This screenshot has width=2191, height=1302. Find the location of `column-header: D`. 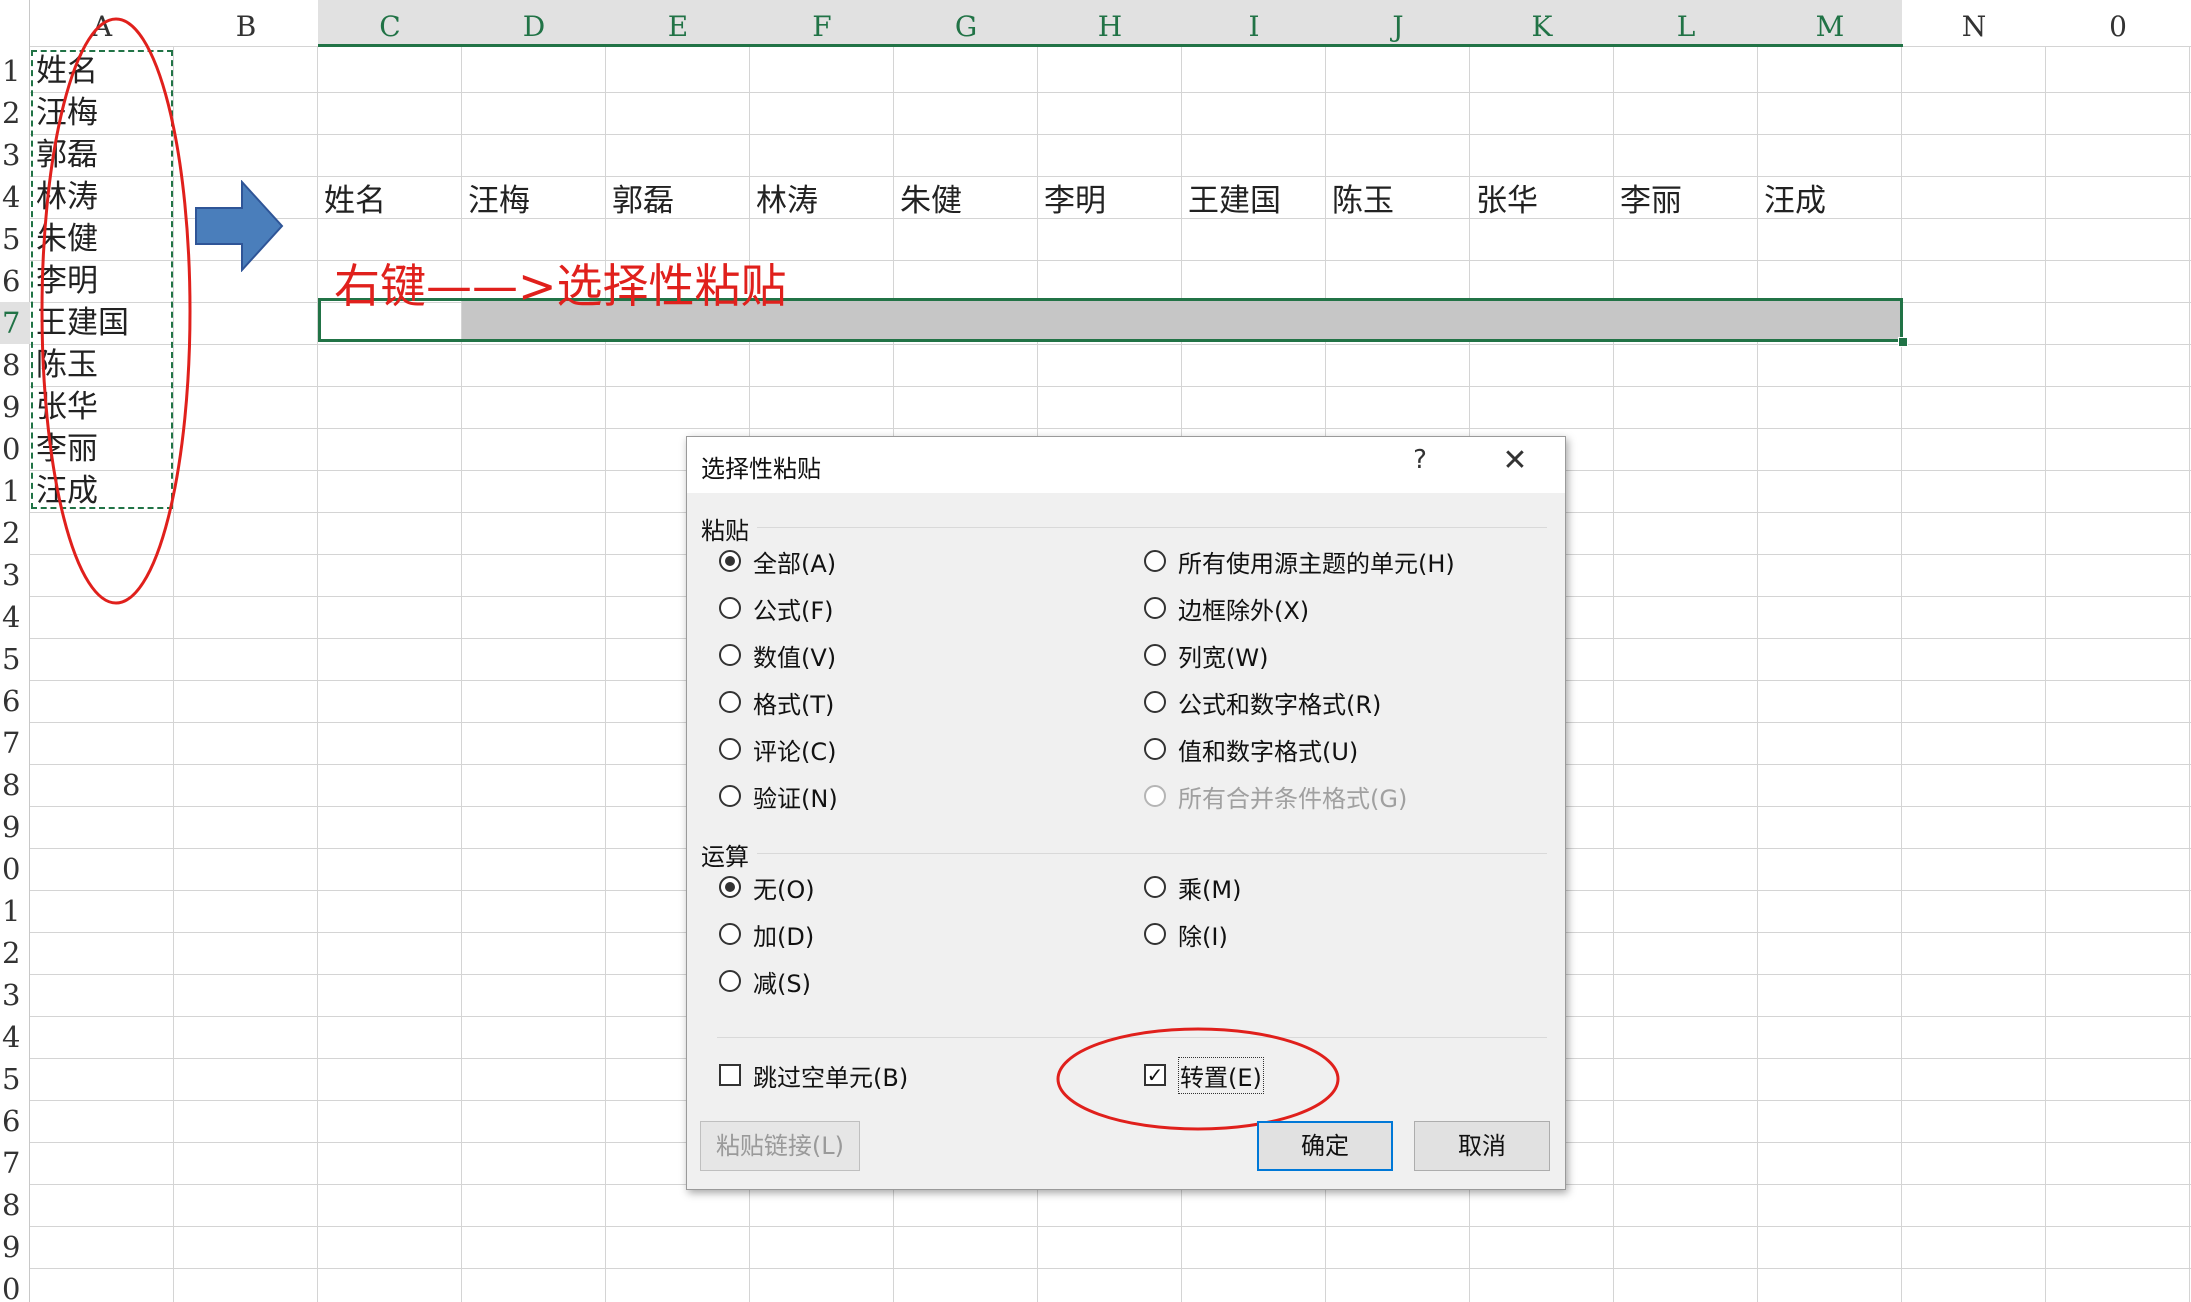

column-header: D is located at coordinates (534, 23).